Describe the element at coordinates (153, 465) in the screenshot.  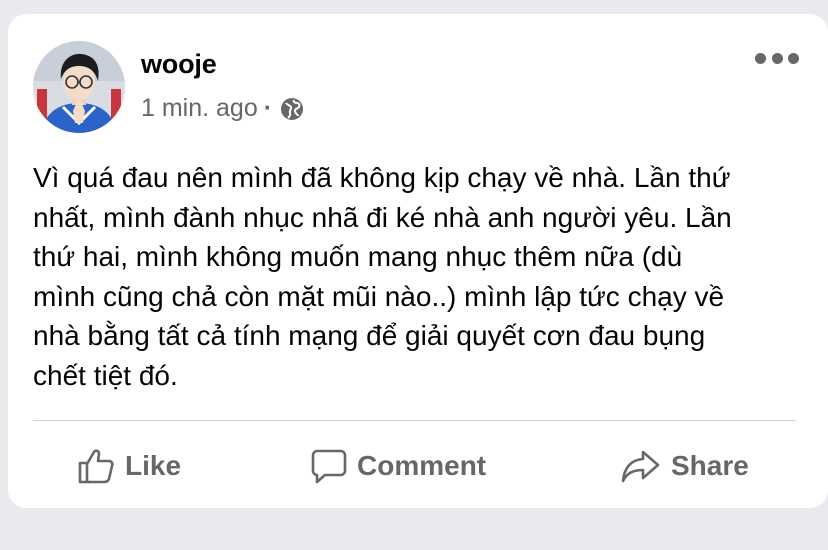
I see `like-label: Like` at that location.